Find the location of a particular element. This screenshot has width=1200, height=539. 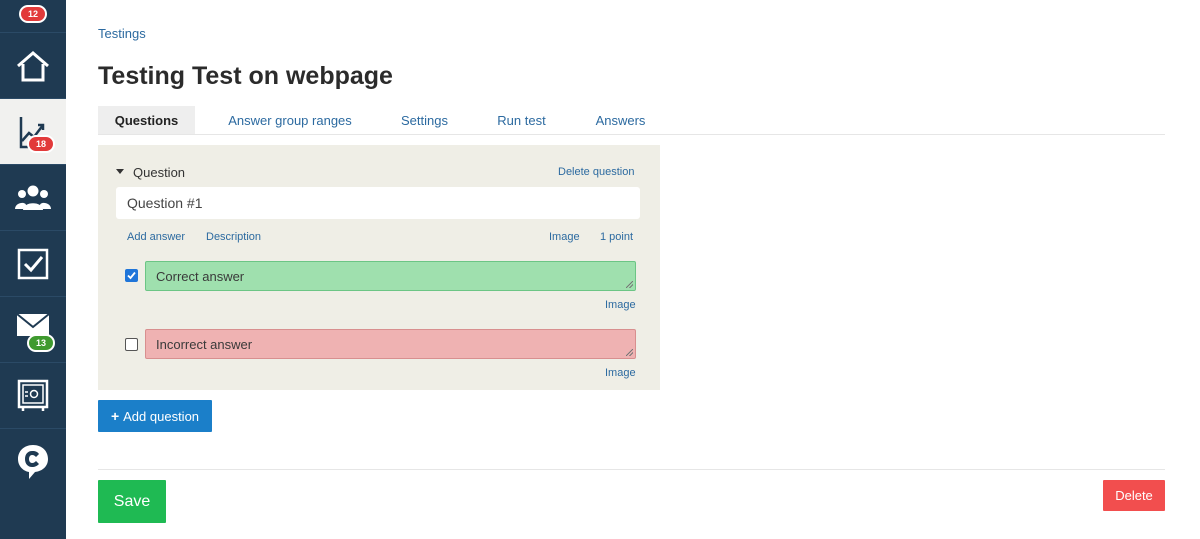

answer-text-value: Incorrect answer is located at coordinates (204, 344).